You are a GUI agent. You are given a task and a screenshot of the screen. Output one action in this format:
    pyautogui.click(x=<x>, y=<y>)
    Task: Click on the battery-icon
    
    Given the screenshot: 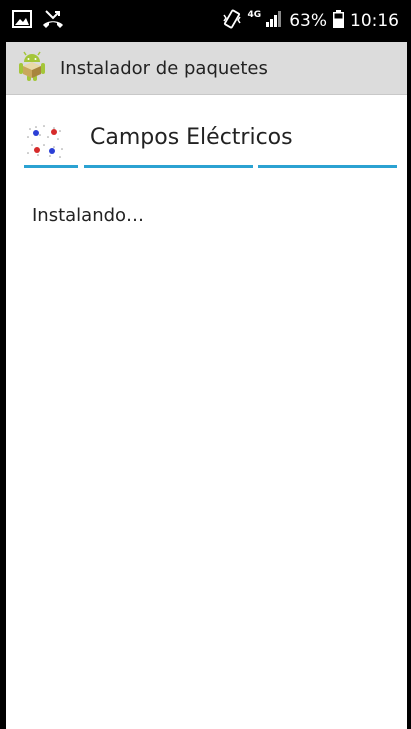 What is the action you would take?
    pyautogui.click(x=338, y=21)
    